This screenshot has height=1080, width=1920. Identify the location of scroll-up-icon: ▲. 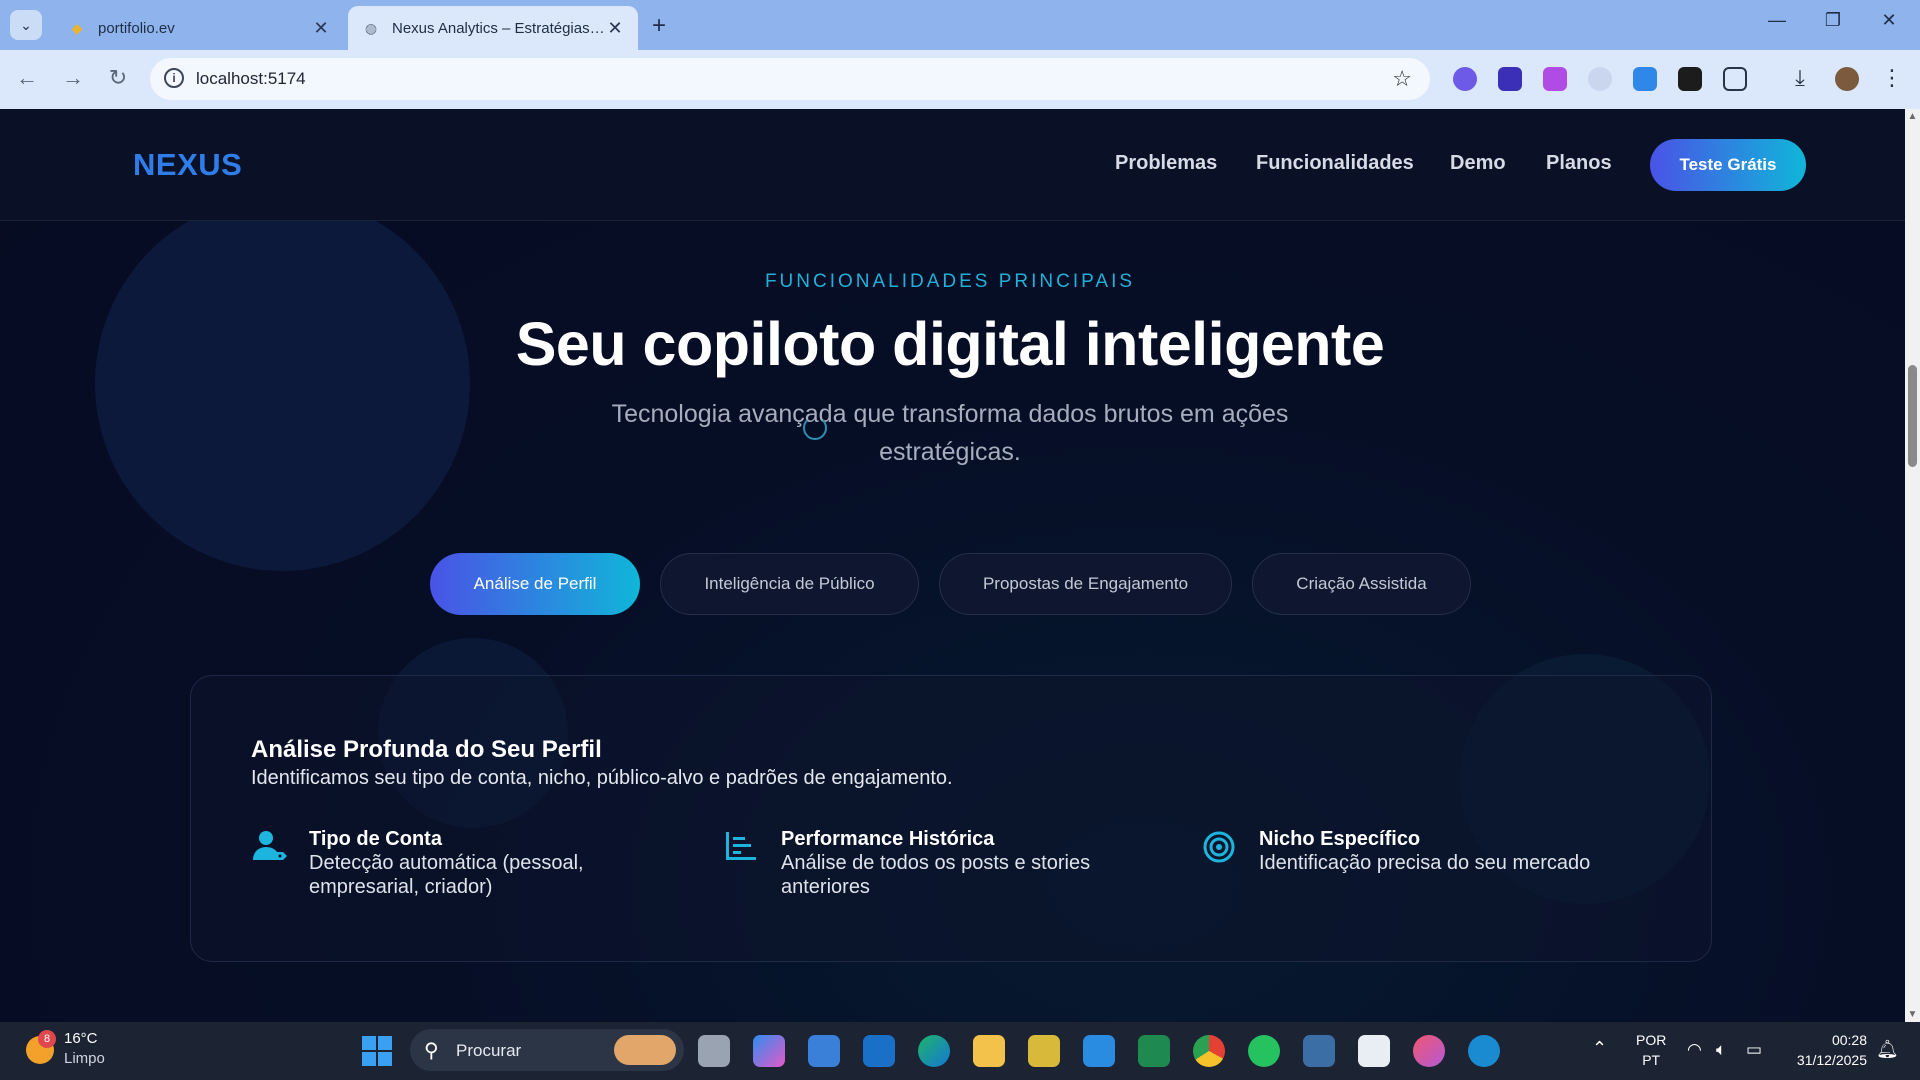
(1912, 116).